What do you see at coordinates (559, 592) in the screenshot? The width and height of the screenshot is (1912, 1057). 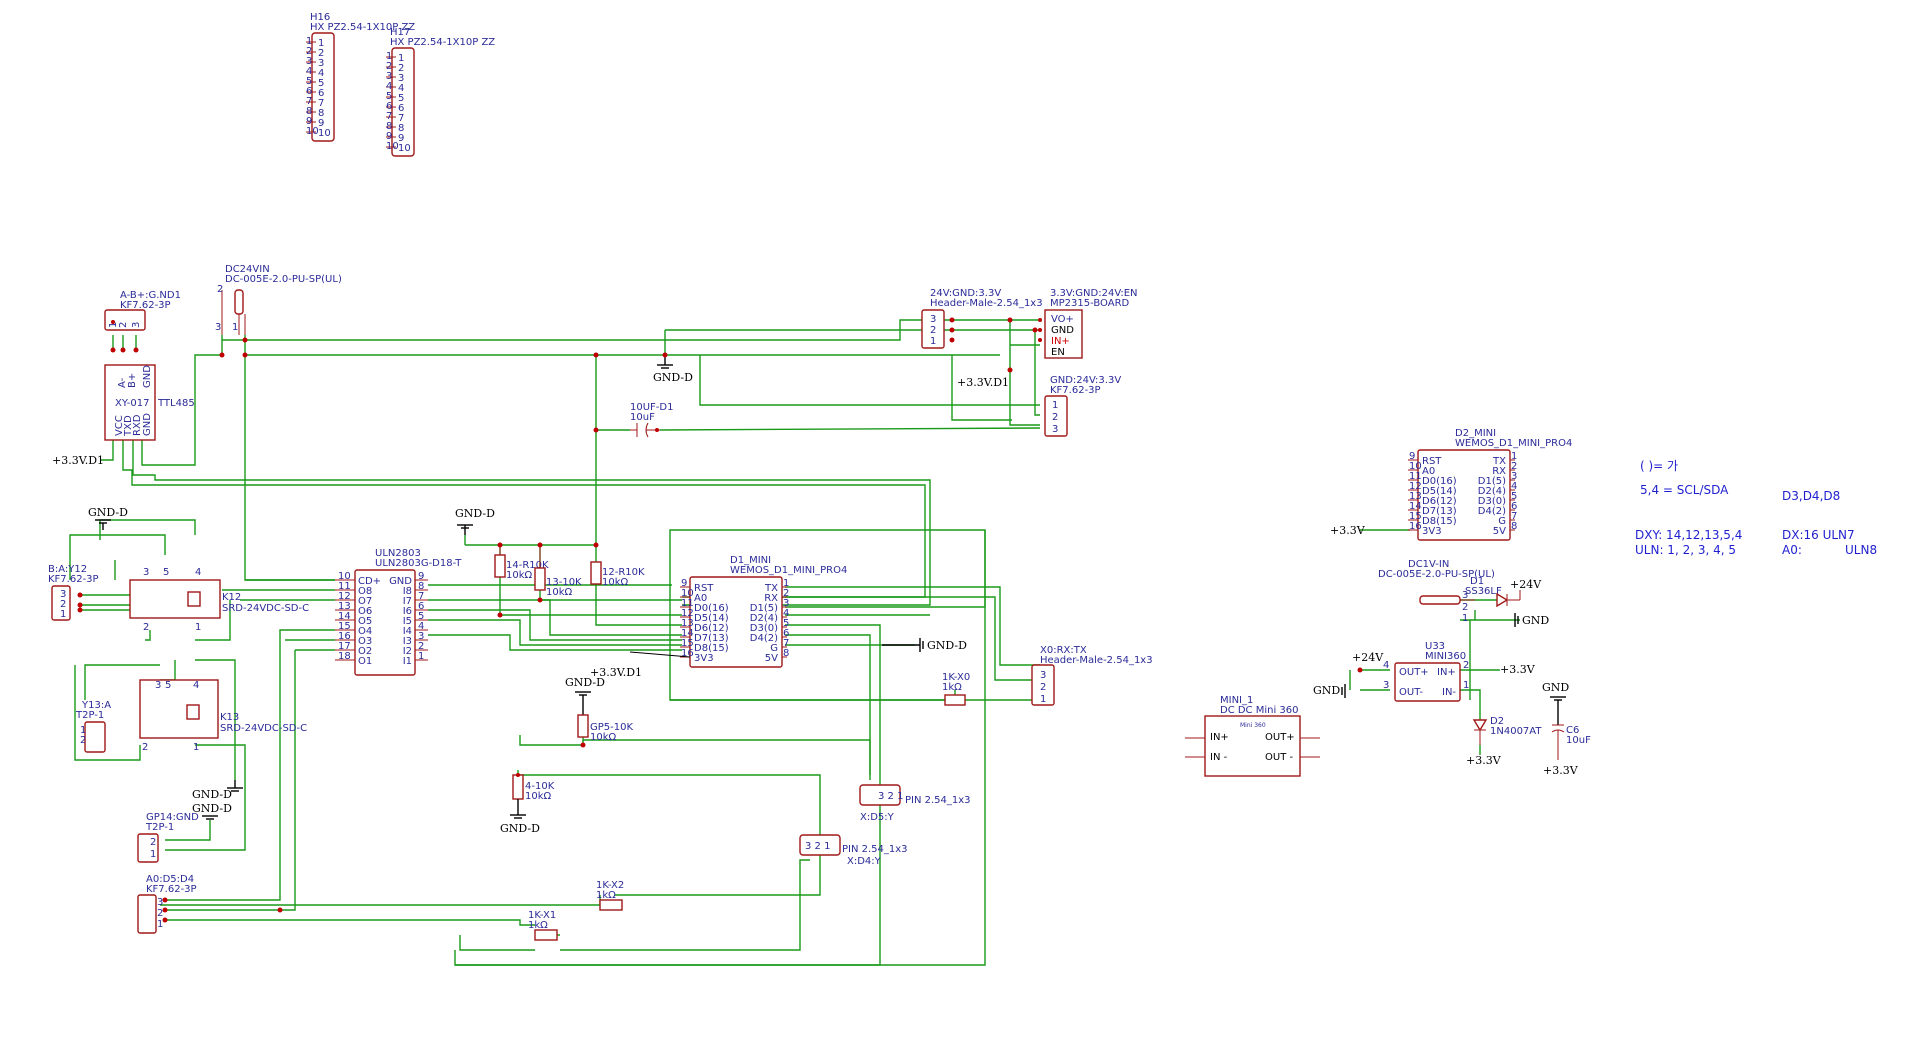 I see `r13-value: 10kΩ` at bounding box center [559, 592].